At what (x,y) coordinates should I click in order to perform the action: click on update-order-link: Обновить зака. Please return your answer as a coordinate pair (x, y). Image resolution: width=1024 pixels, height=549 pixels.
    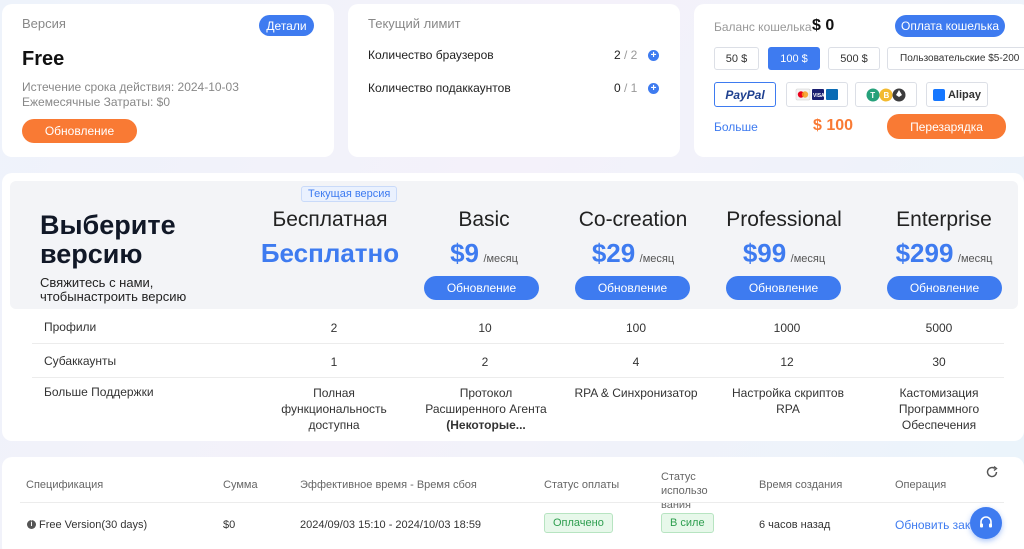
    Looking at the image, I should click on (936, 525).